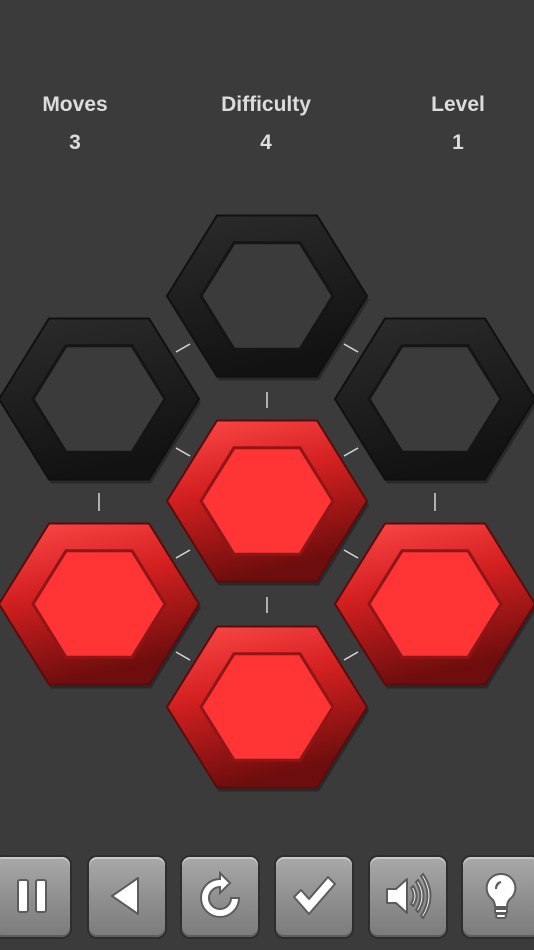 The width and height of the screenshot is (534, 950). What do you see at coordinates (433, 400) in the screenshot?
I see `hex-tile-upper-right` at bounding box center [433, 400].